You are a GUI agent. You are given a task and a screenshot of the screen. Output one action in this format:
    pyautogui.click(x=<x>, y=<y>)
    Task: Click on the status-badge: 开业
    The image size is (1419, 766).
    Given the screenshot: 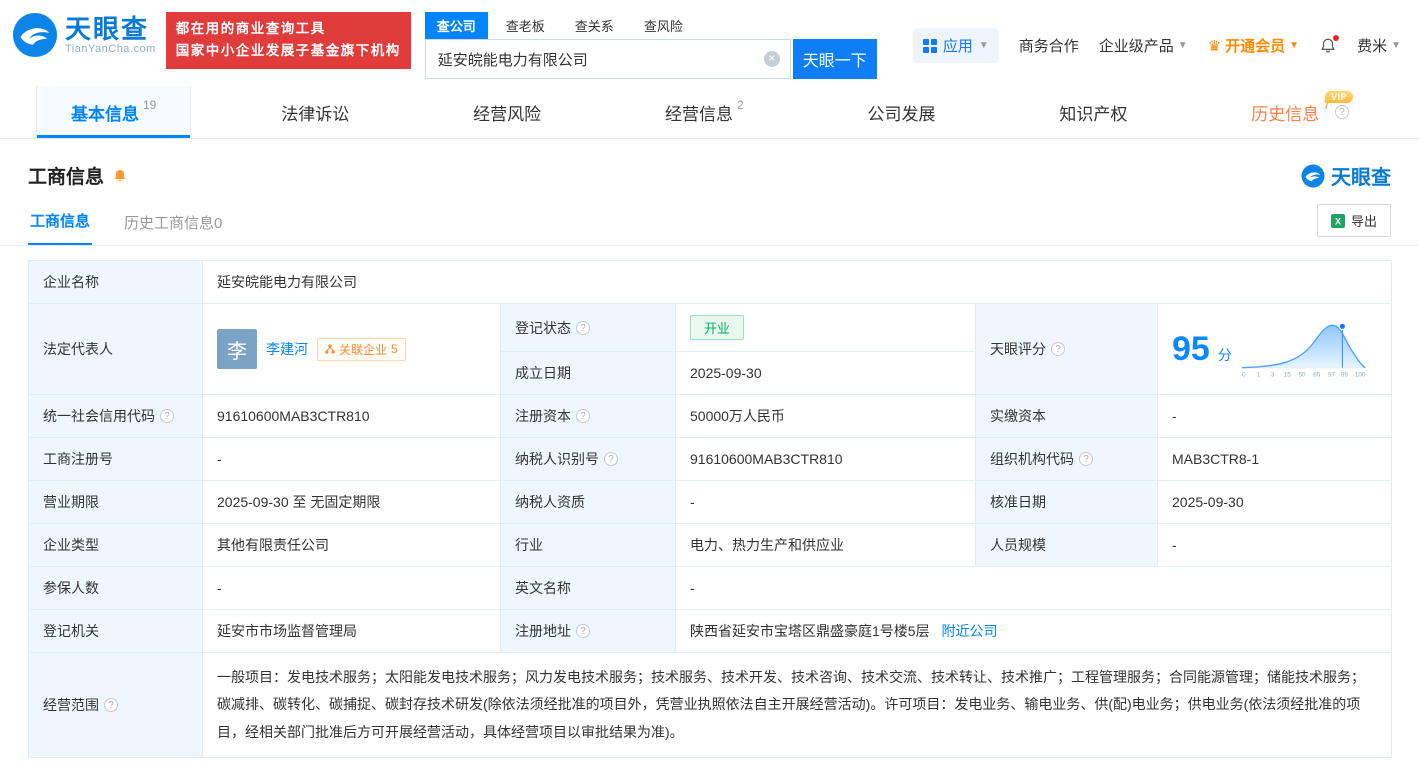 What is the action you would take?
    pyautogui.click(x=717, y=327)
    